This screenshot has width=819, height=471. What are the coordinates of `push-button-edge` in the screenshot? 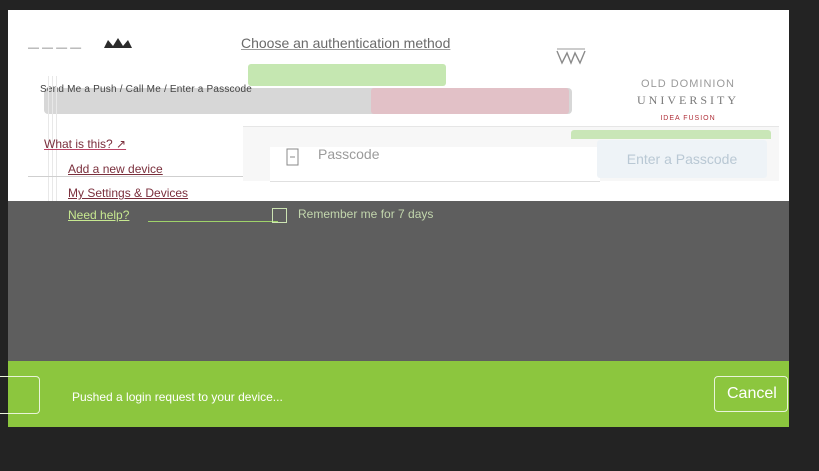 It's located at (671, 134).